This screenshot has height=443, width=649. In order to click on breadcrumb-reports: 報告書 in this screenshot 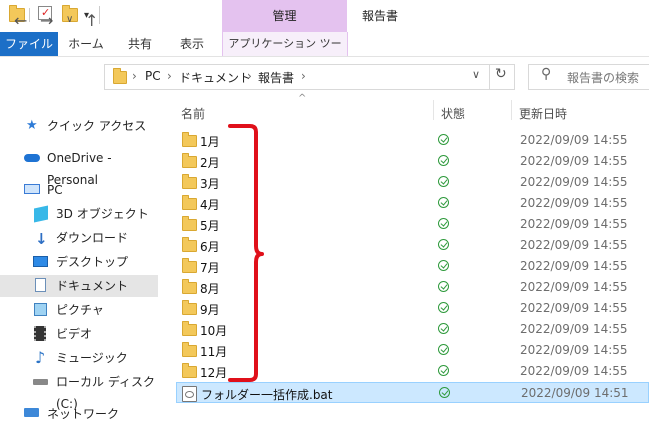, I will do `click(276, 77)`.